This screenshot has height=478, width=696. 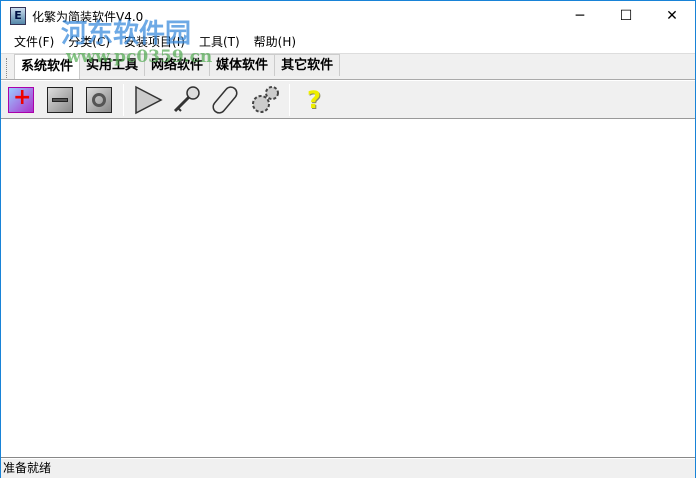 I want to click on run-icon, so click(x=149, y=99).